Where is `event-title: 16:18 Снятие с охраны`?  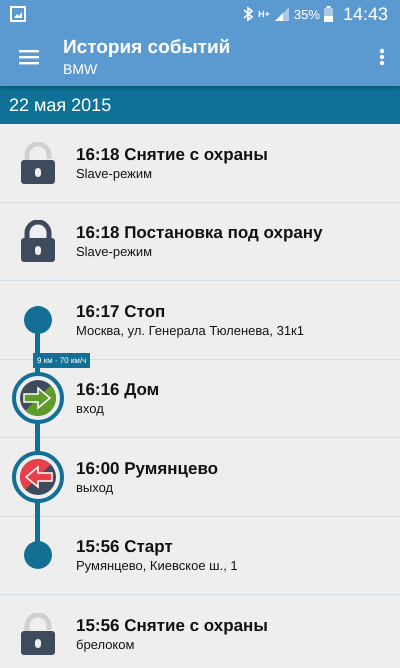
event-title: 16:18 Снятие с охраны is located at coordinates (172, 154).